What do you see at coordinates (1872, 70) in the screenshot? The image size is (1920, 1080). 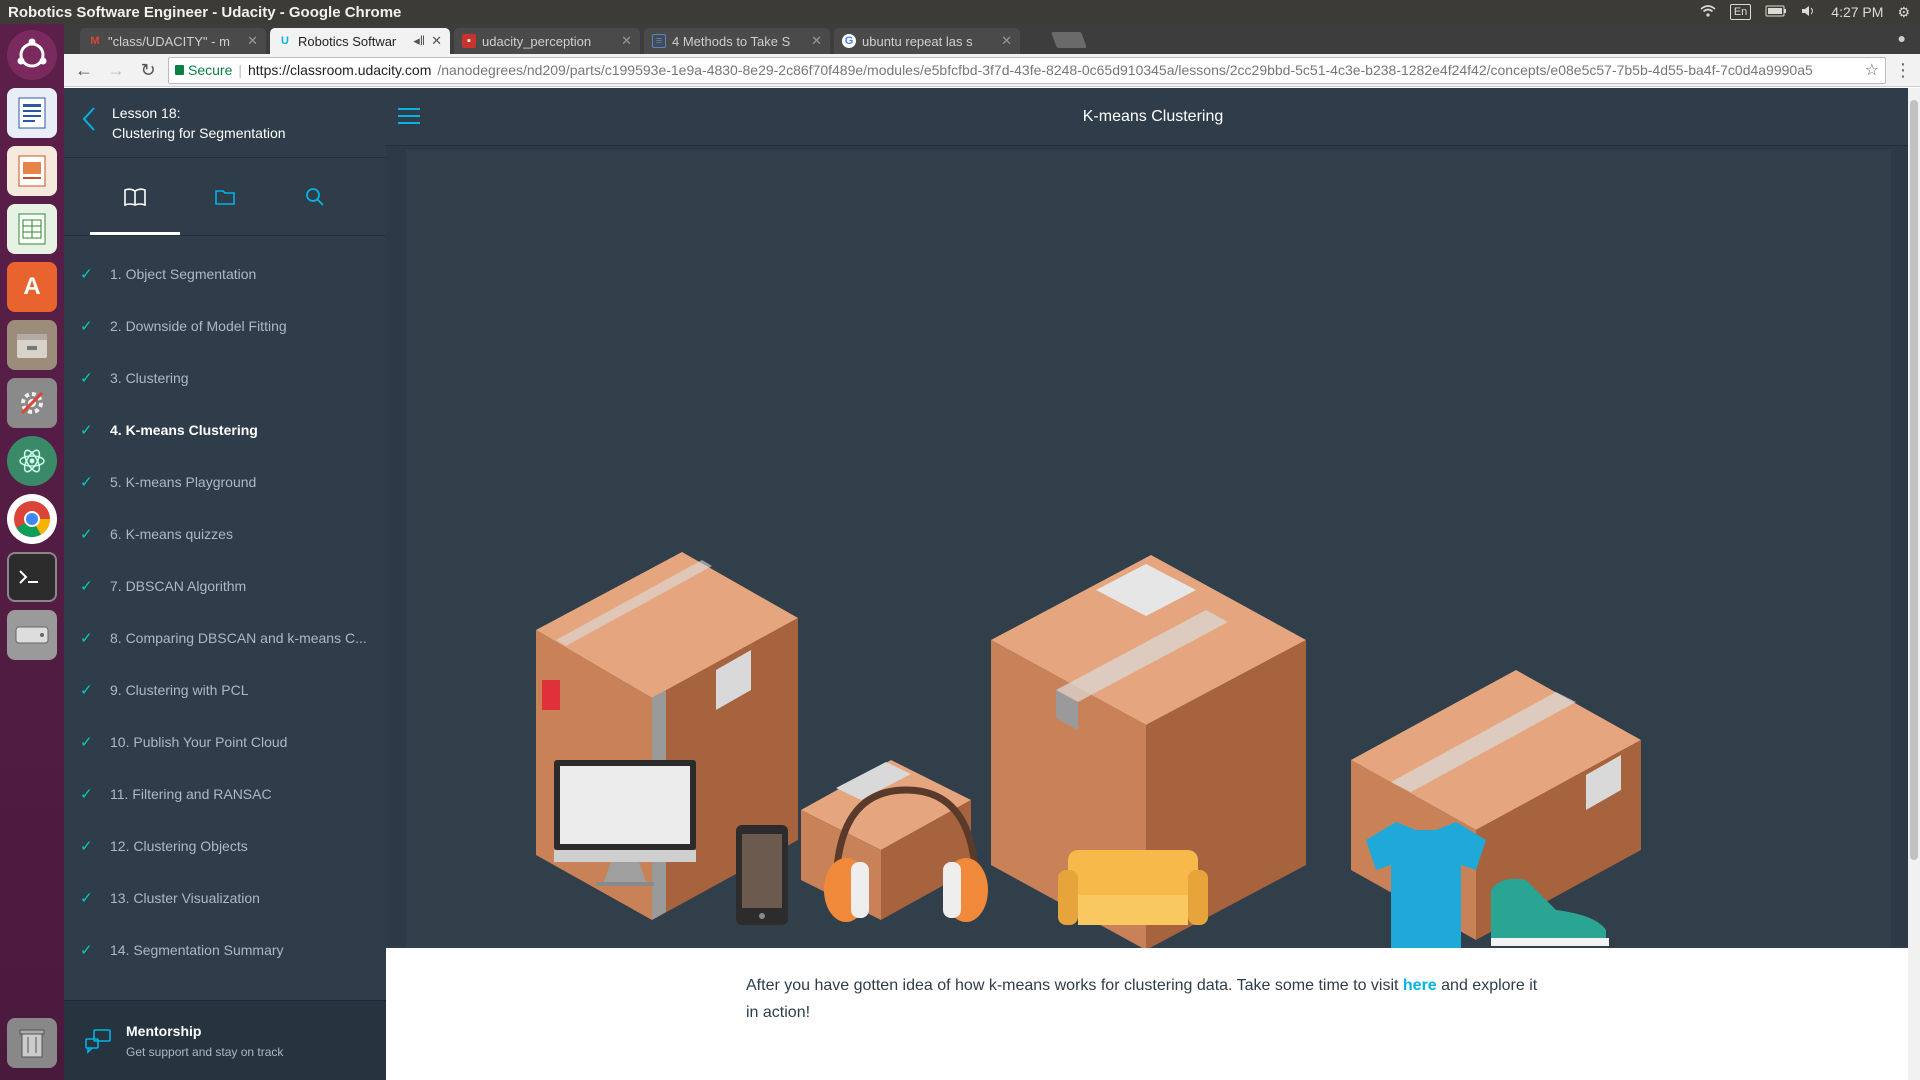 I see `bookmark-star-icon: ☆` at bounding box center [1872, 70].